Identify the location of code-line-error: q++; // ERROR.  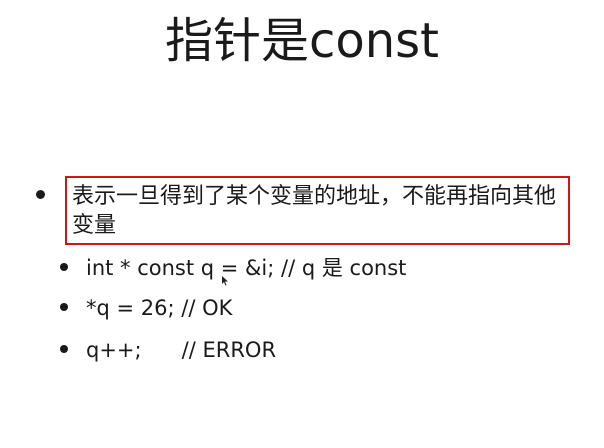
(181, 350).